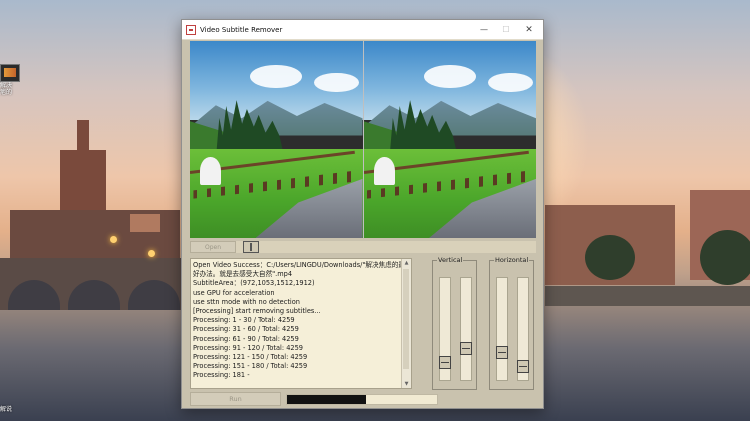  What do you see at coordinates (248, 347) in the screenshot?
I see `log-line: Processing: 91 - 120 / Total: 4259` at bounding box center [248, 347].